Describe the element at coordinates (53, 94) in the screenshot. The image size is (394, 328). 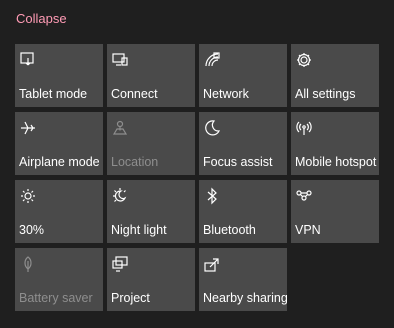
I see `tile-label: Tablet mode` at that location.